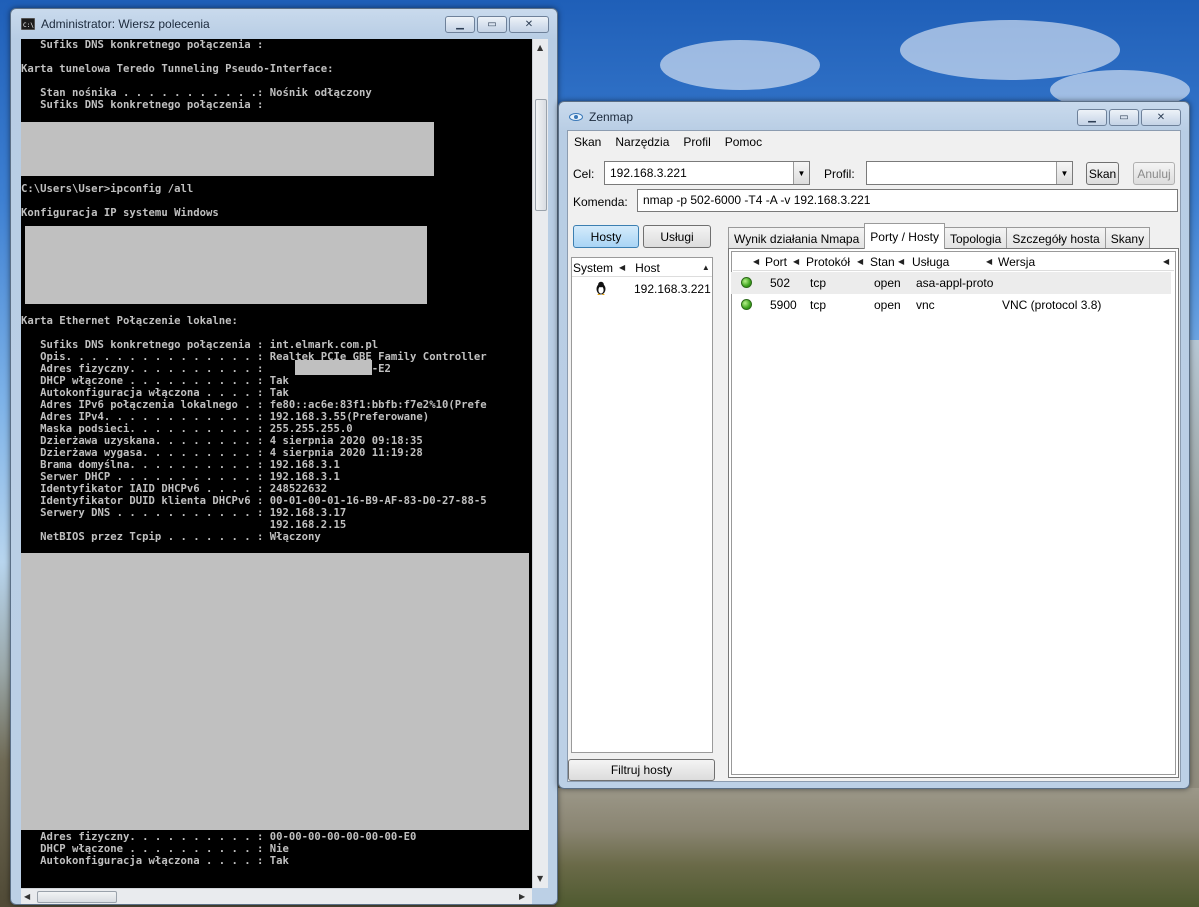 The image size is (1199, 907). I want to click on cancel-button: Anuluj, so click(1154, 173).